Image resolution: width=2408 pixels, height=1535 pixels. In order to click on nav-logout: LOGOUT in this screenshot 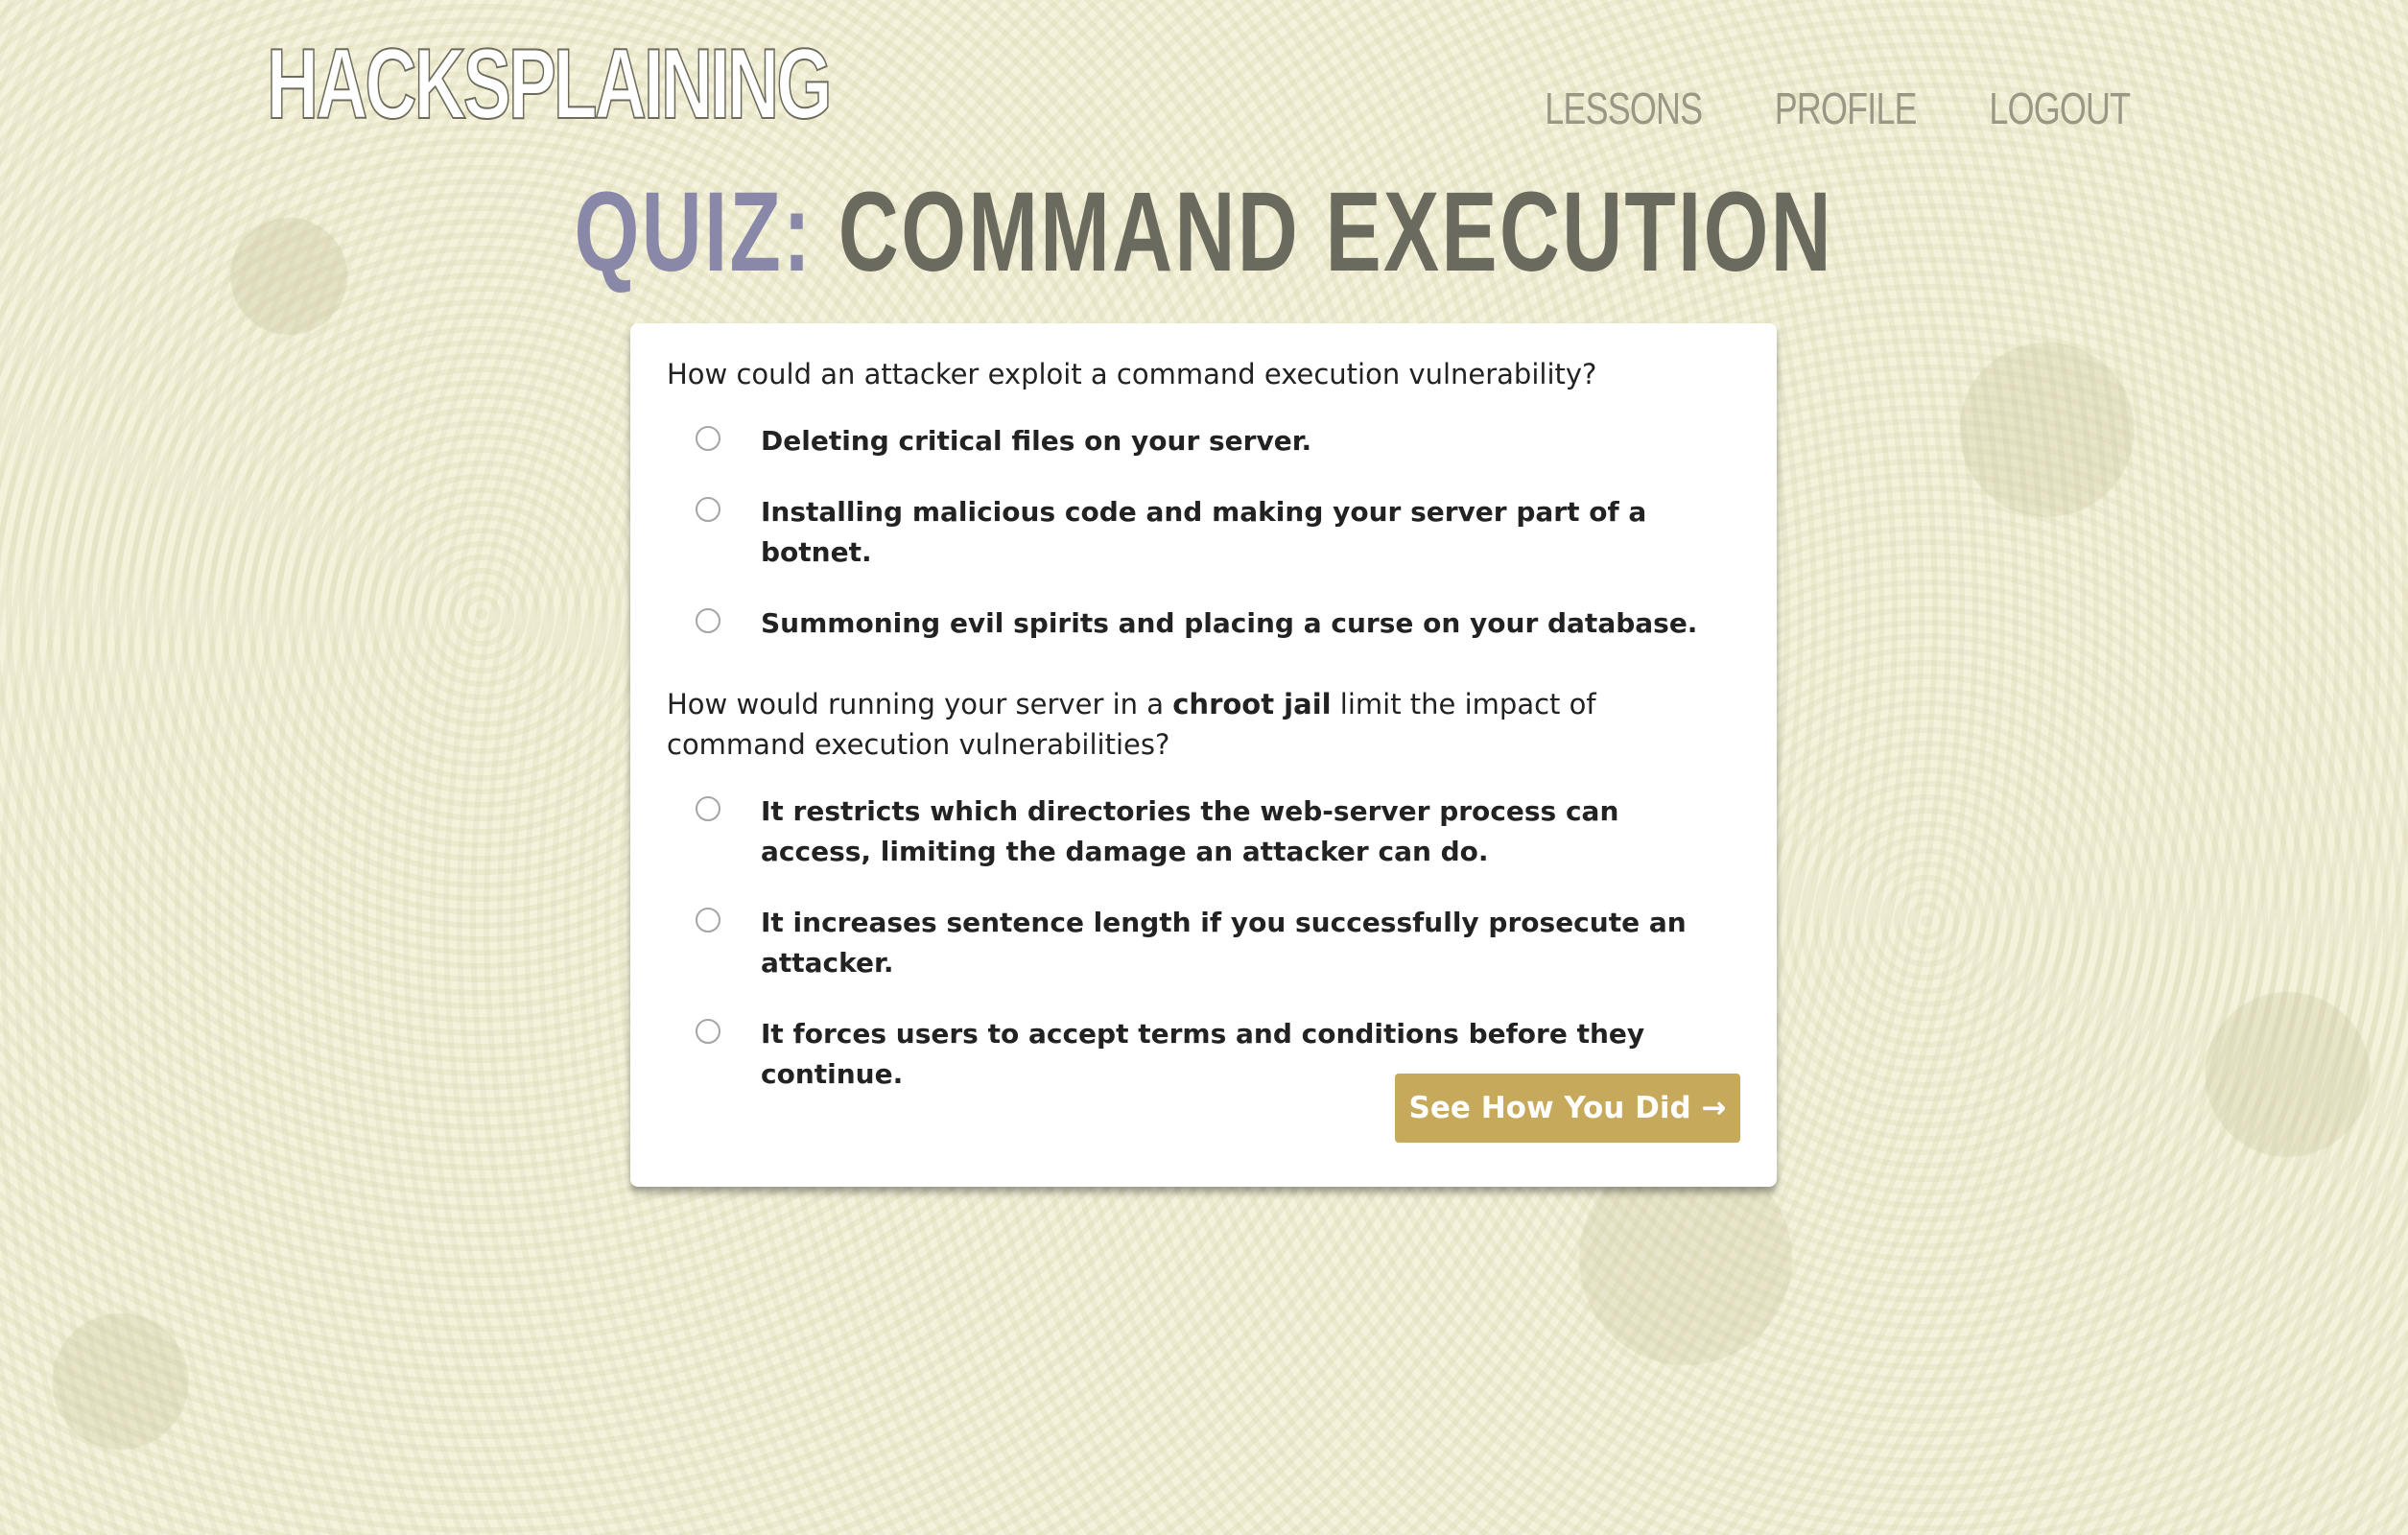, I will do `click(2060, 108)`.